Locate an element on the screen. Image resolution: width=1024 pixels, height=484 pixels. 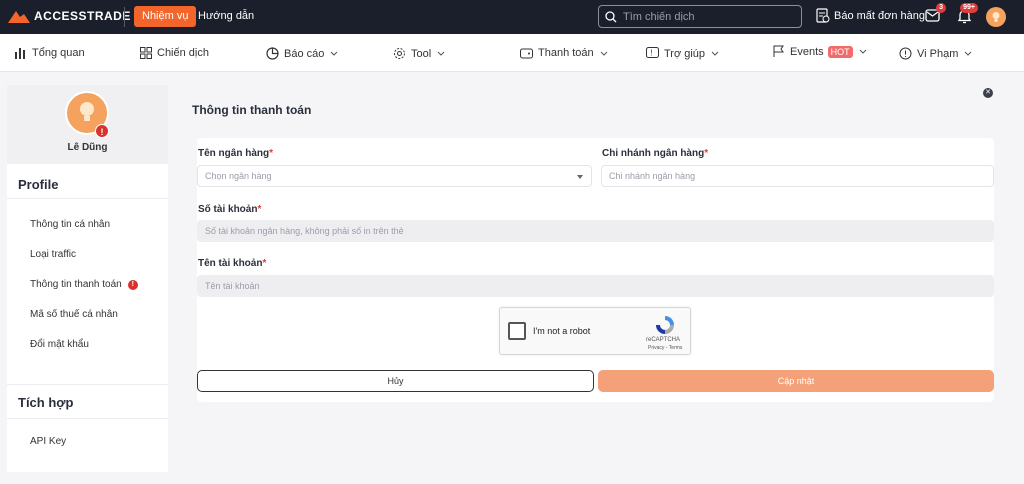
nav-reports: Báo cáo is located at coordinates (302, 53).